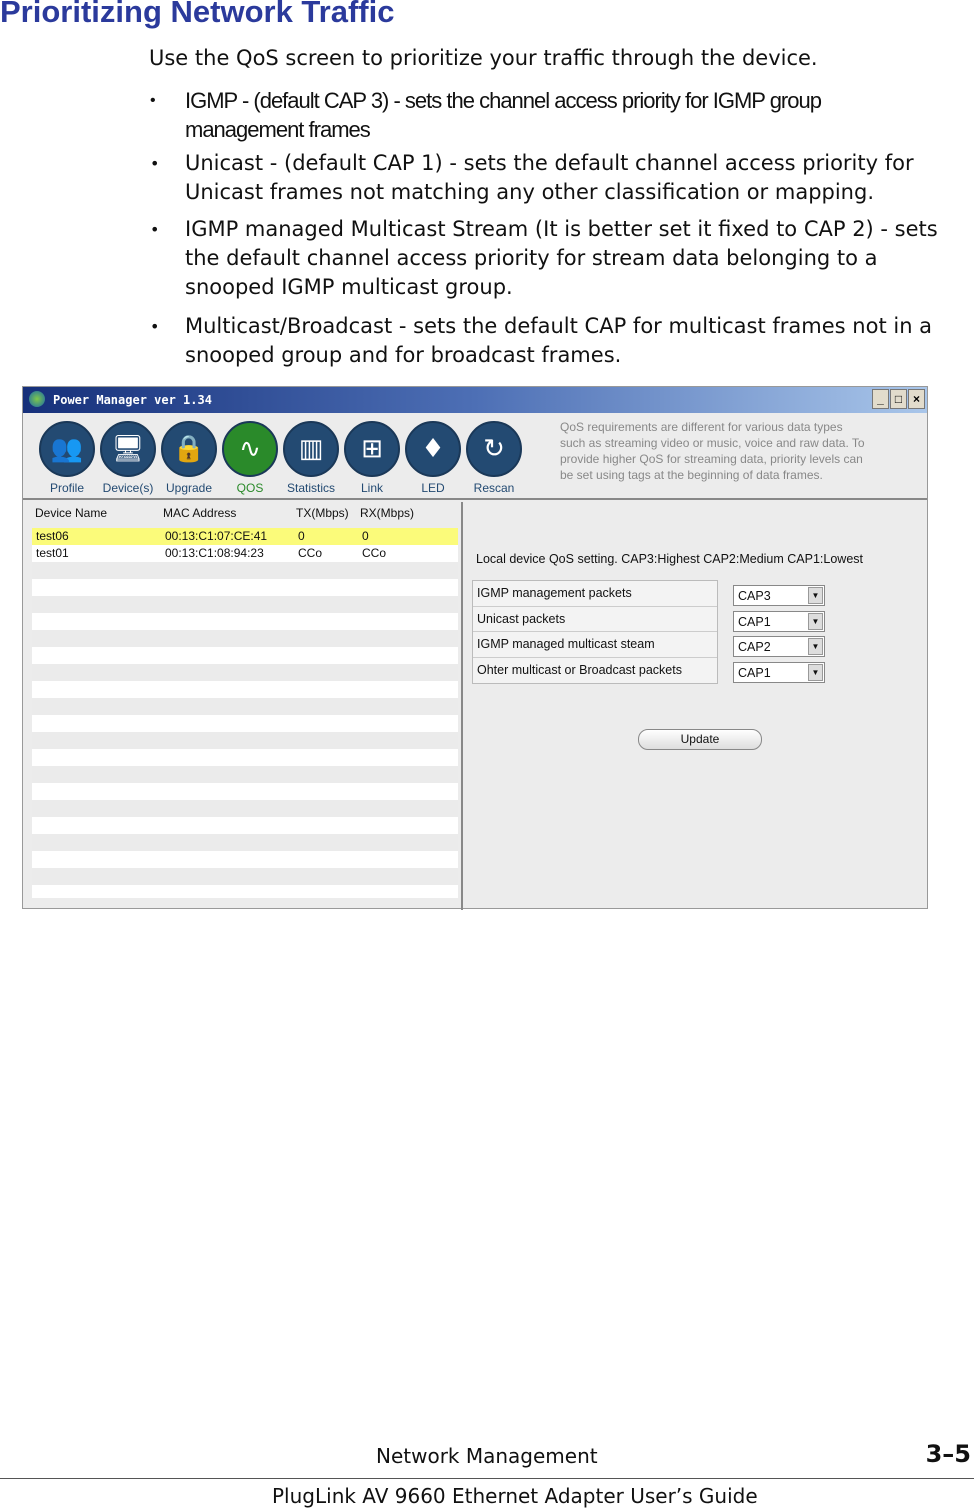  What do you see at coordinates (595, 670) in the screenshot?
I see `broadcast-label: Ohter multicast or Broadcast packets` at bounding box center [595, 670].